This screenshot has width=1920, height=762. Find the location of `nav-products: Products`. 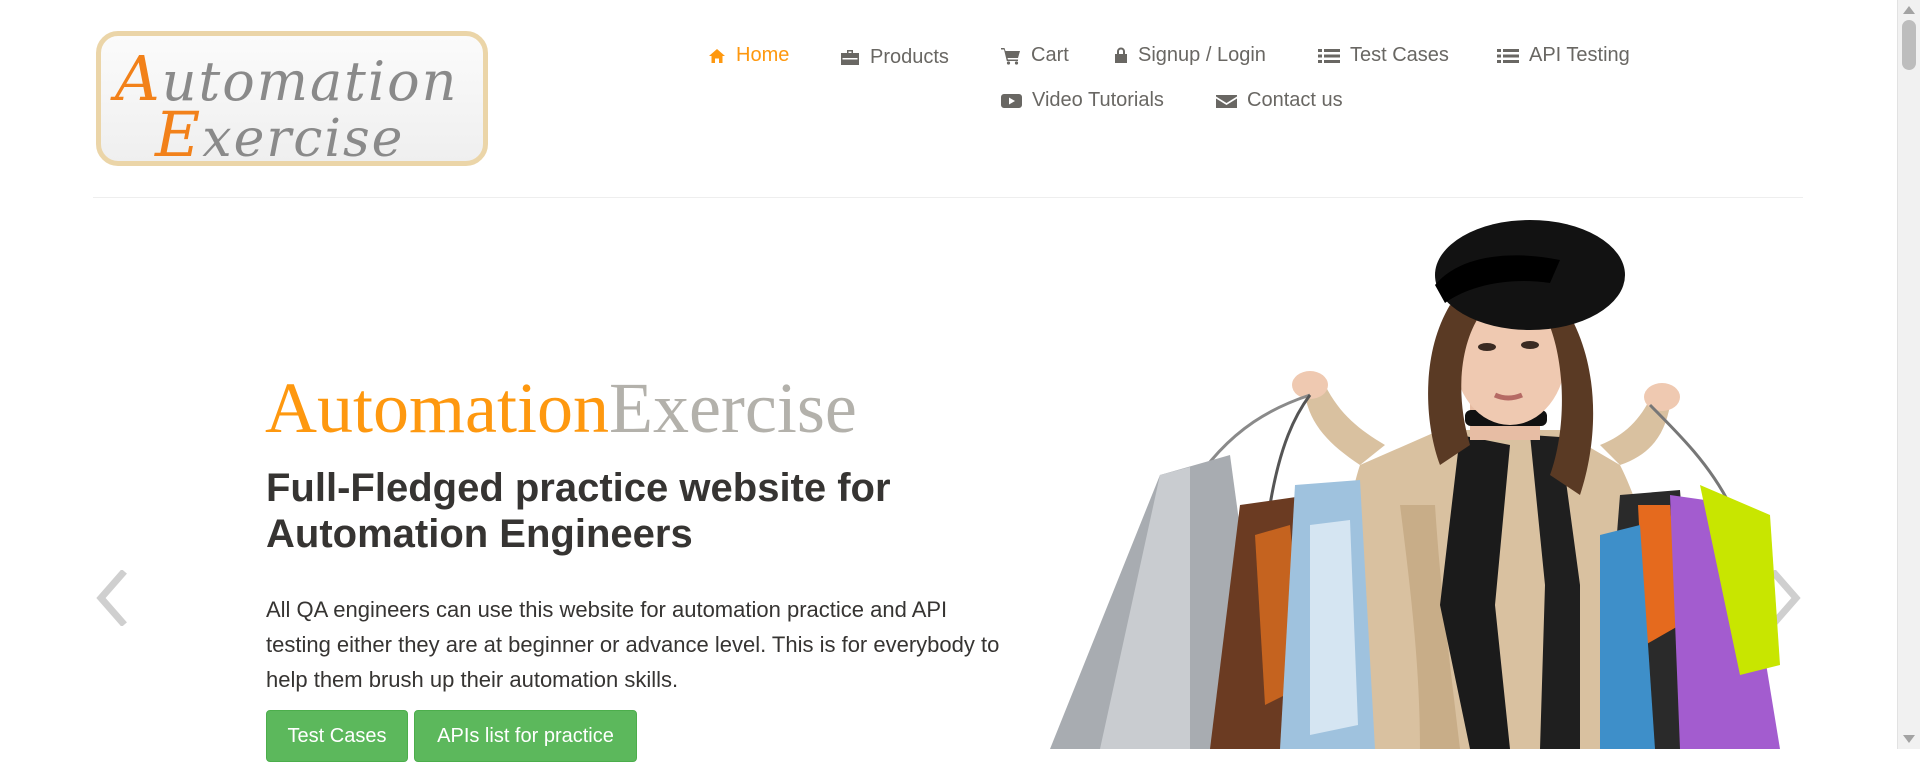

nav-products: Products is located at coordinates (894, 57).